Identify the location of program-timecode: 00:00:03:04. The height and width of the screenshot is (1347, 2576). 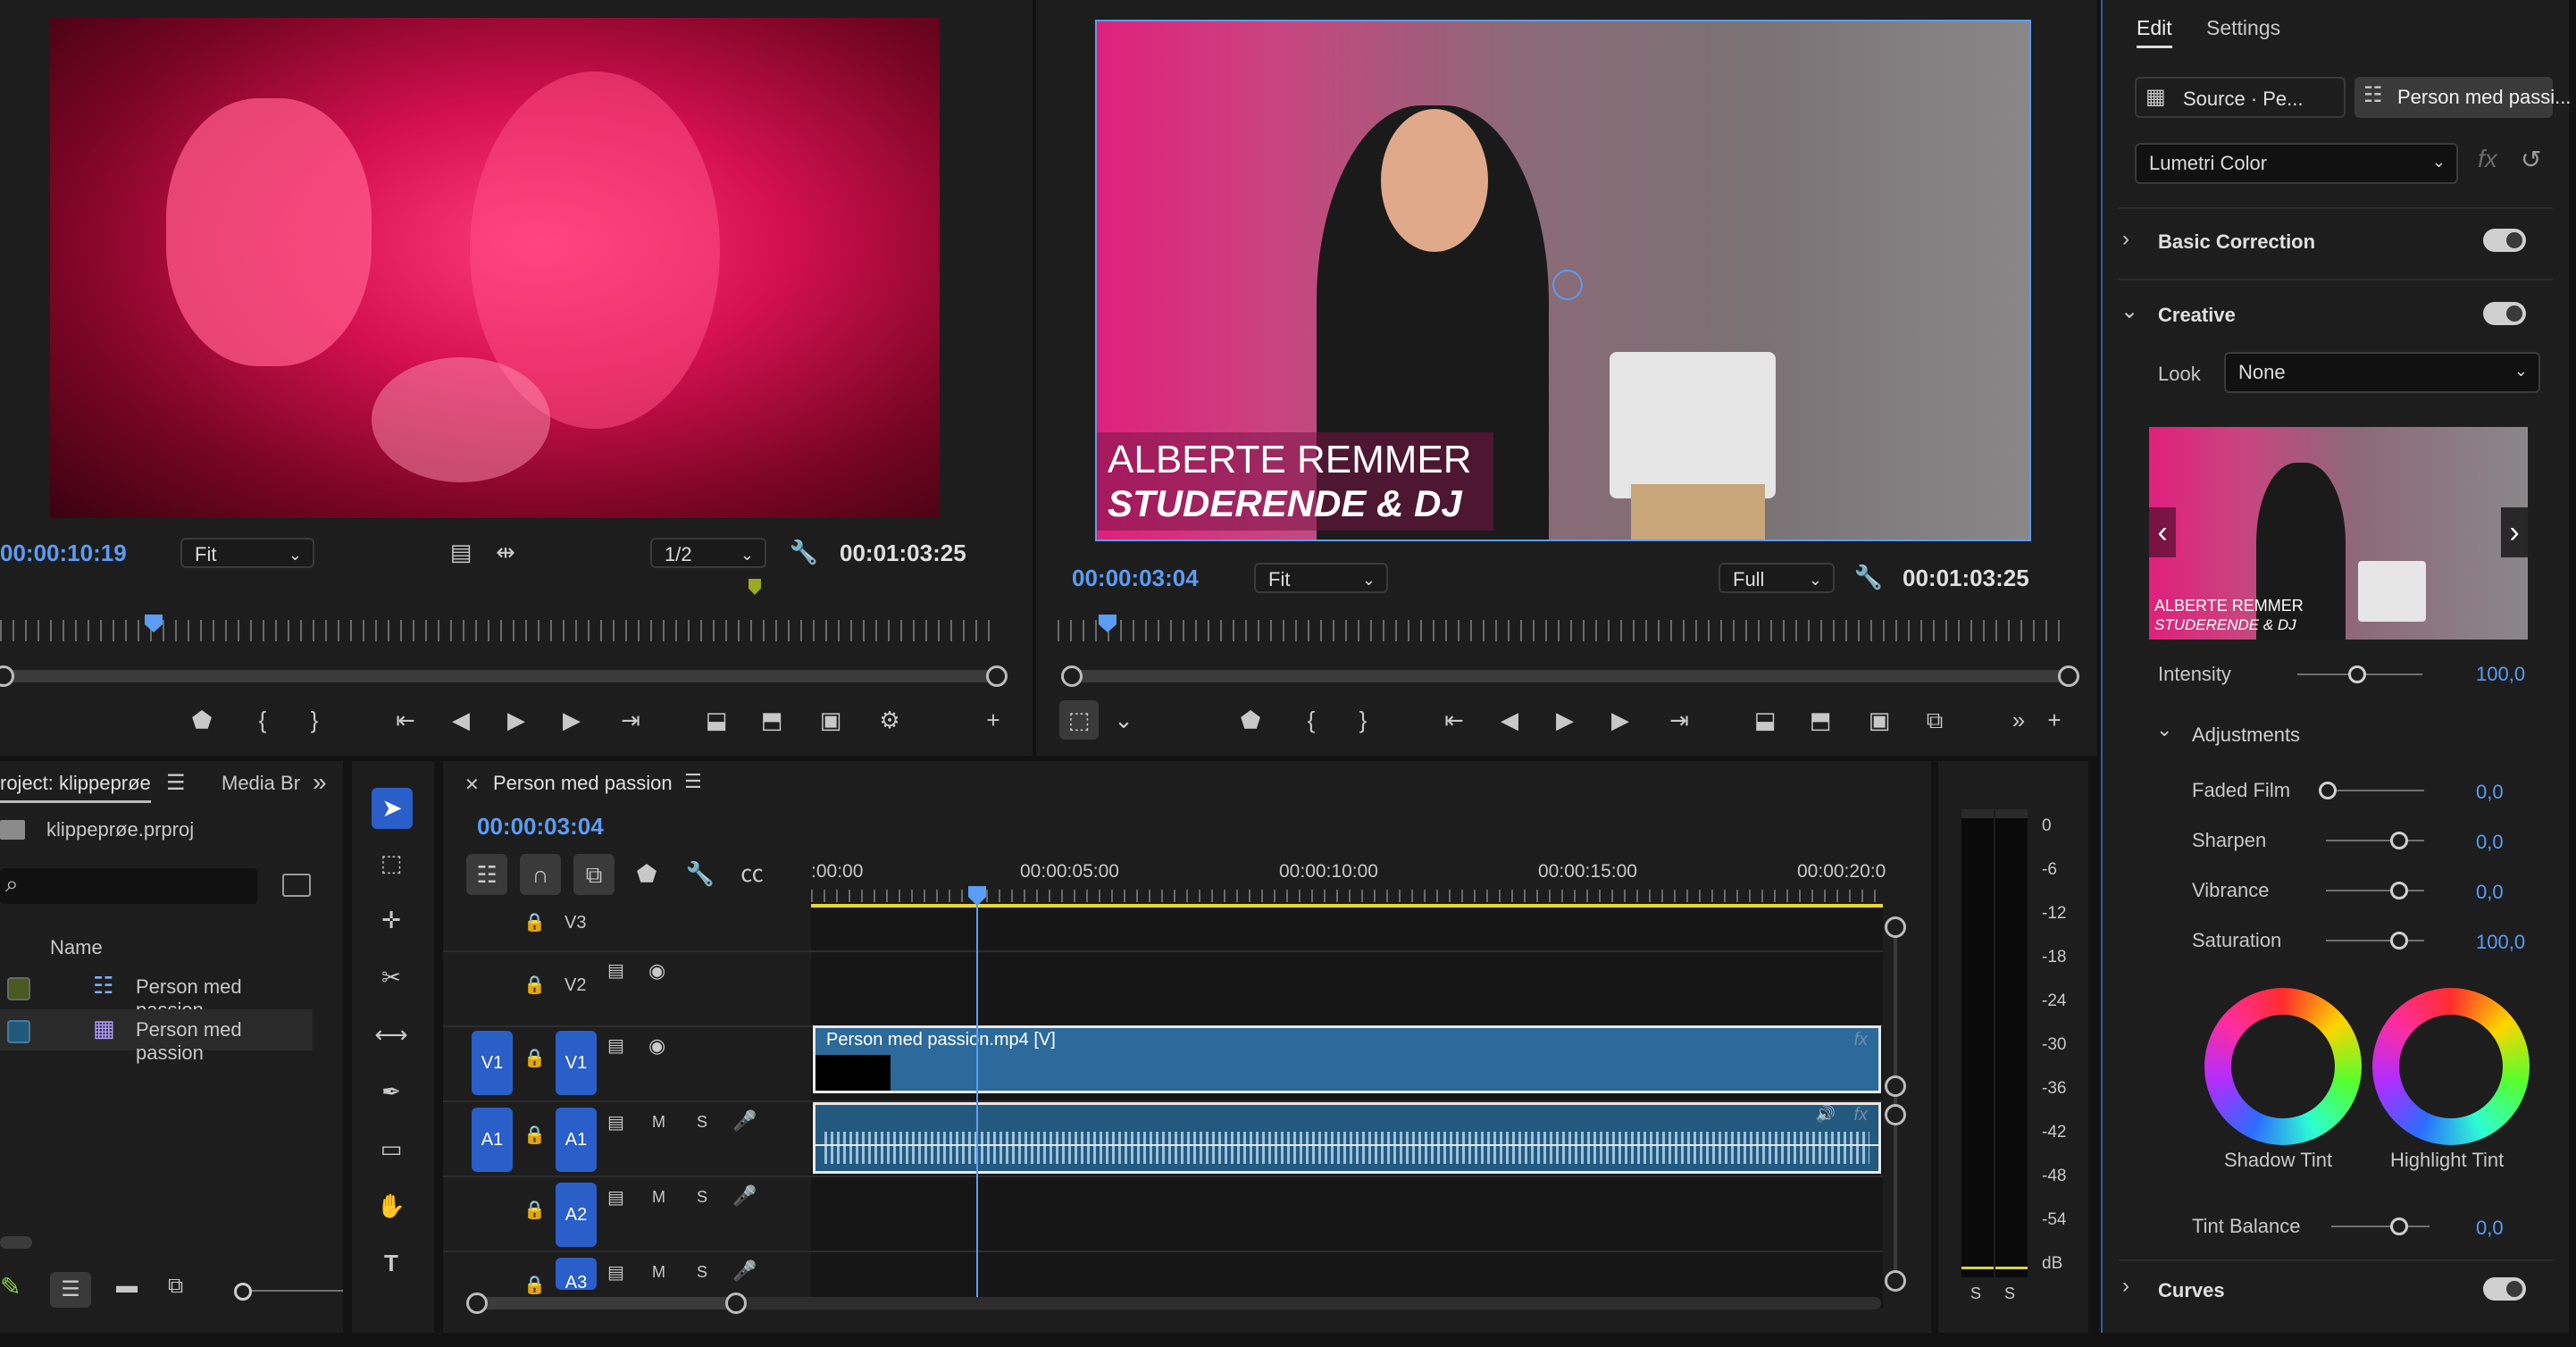
(1136, 578).